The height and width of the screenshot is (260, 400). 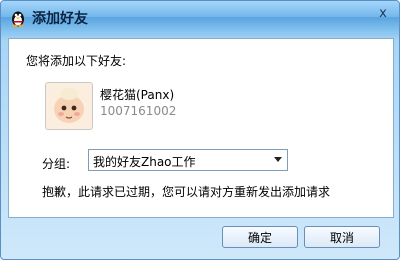 I want to click on baby-avatar-icon, so click(x=69, y=105).